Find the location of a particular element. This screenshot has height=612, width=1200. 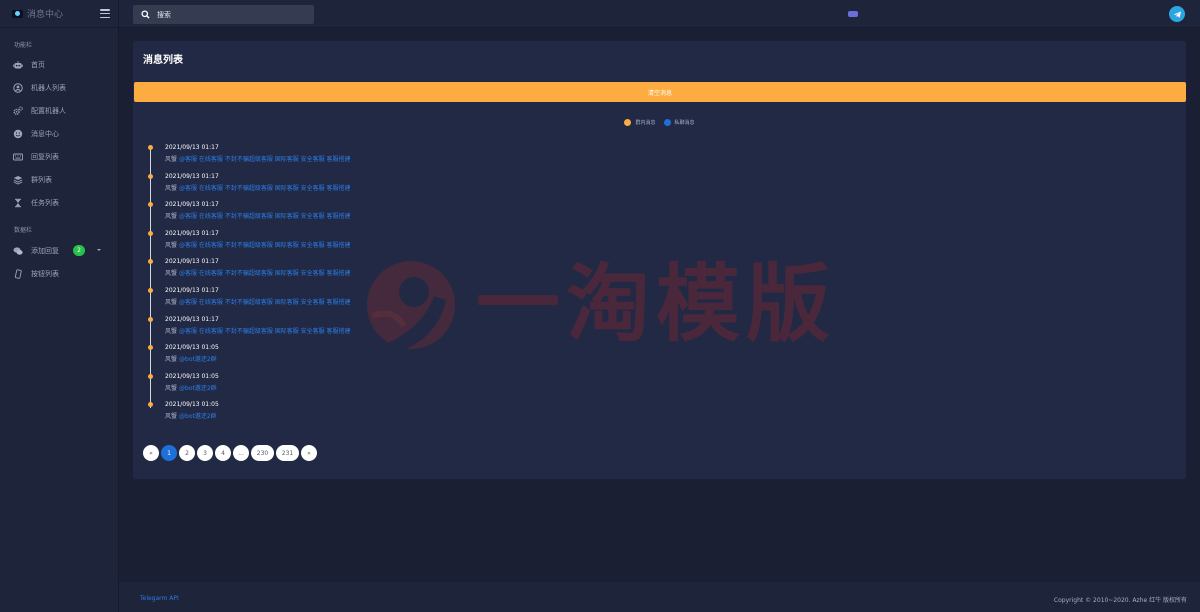

menu-toggle-icon is located at coordinates (105, 13).